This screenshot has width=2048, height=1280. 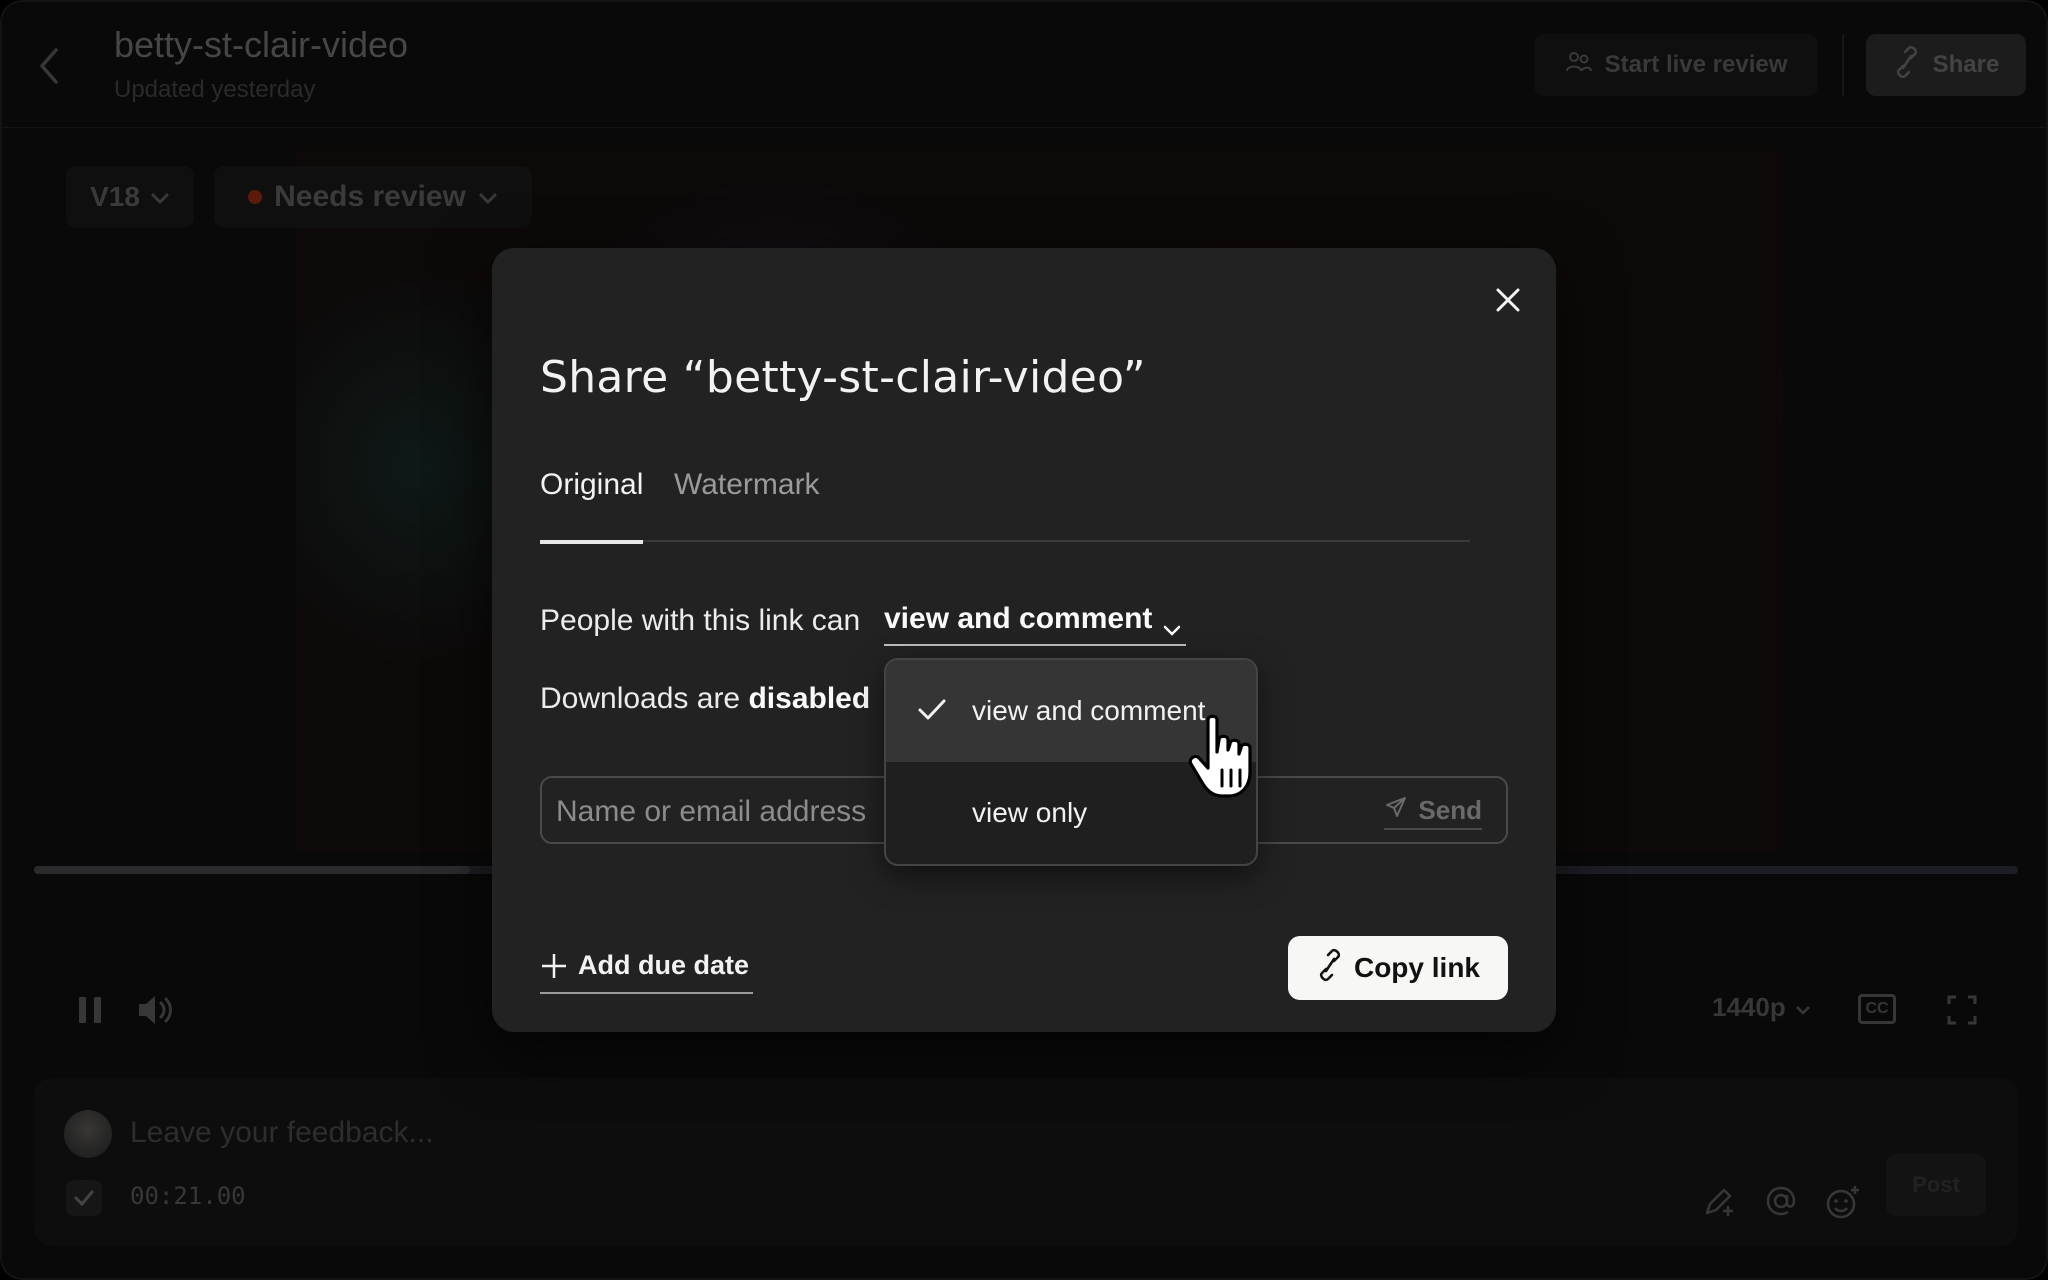 What do you see at coordinates (1172, 624) in the screenshot?
I see `chevron-down-icon` at bounding box center [1172, 624].